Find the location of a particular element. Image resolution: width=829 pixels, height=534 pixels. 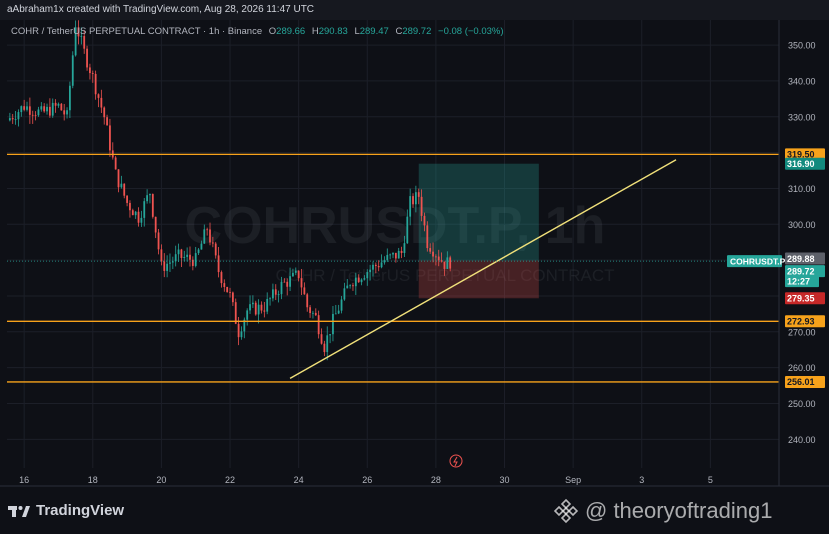

x-tick-label: 26 is located at coordinates (367, 480).